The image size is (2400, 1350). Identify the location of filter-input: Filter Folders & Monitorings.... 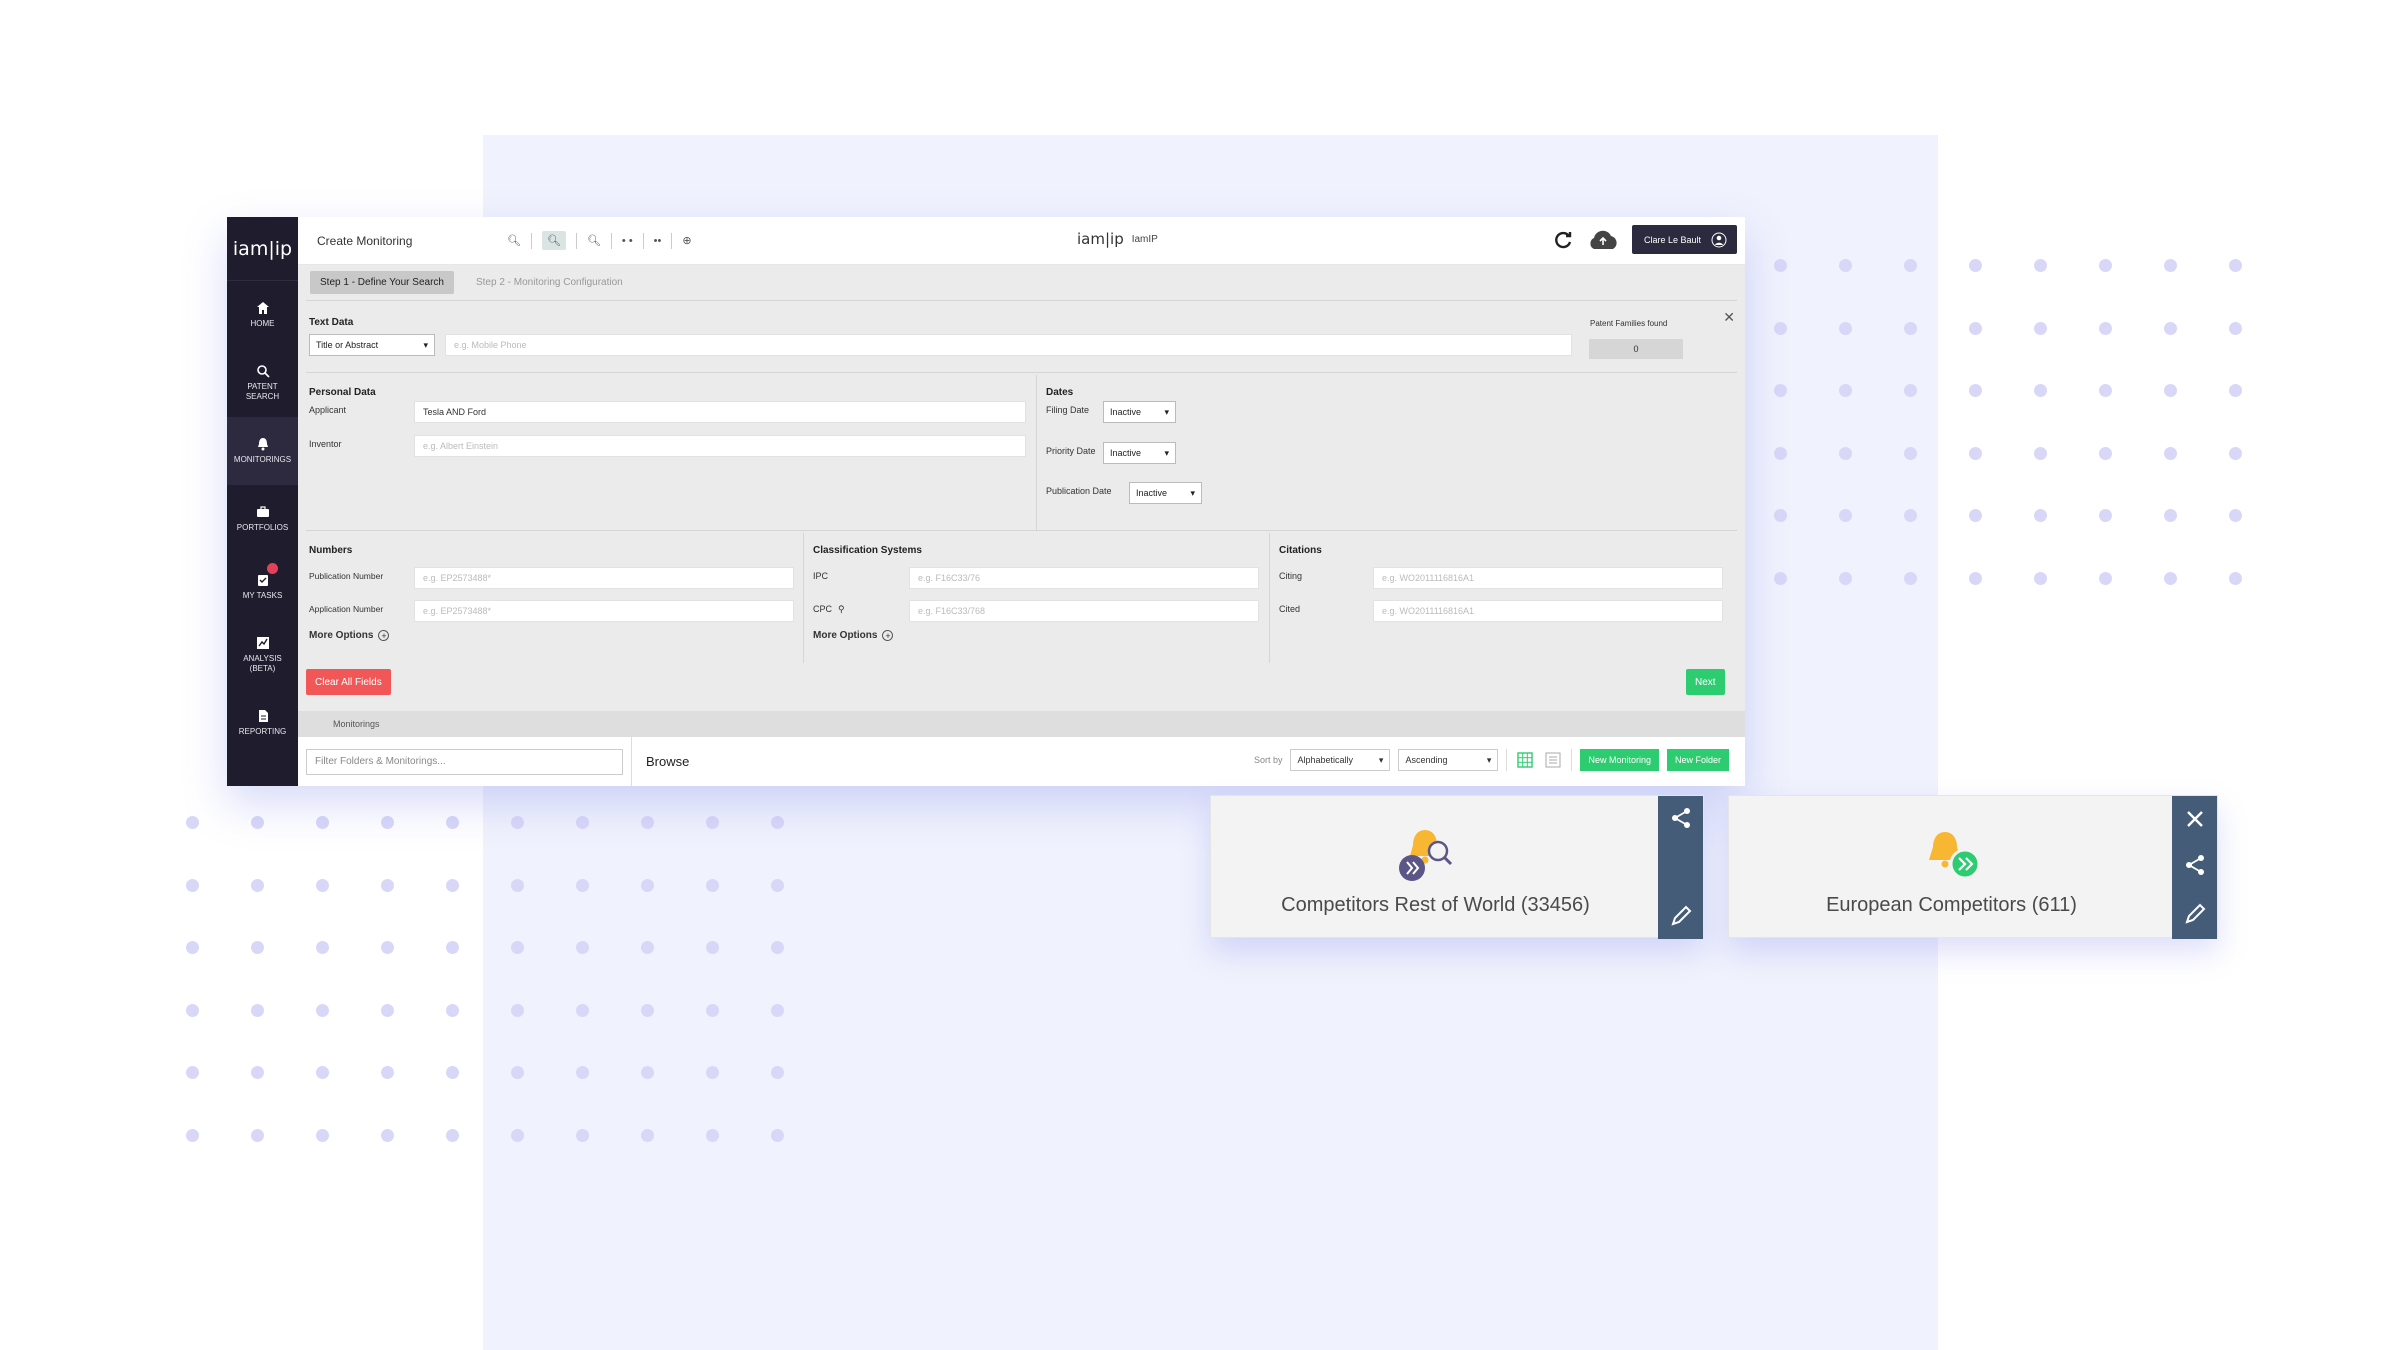
(464, 761).